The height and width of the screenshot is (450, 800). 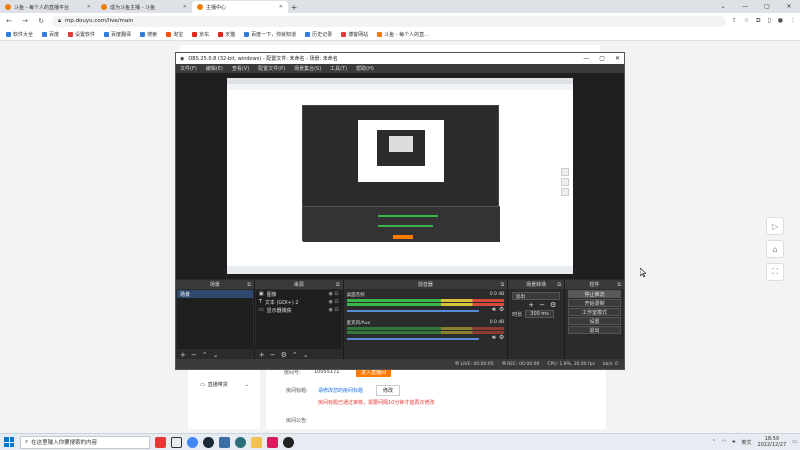 What do you see at coordinates (734, 21) in the screenshot?
I see `share-icon: ⇪` at bounding box center [734, 21].